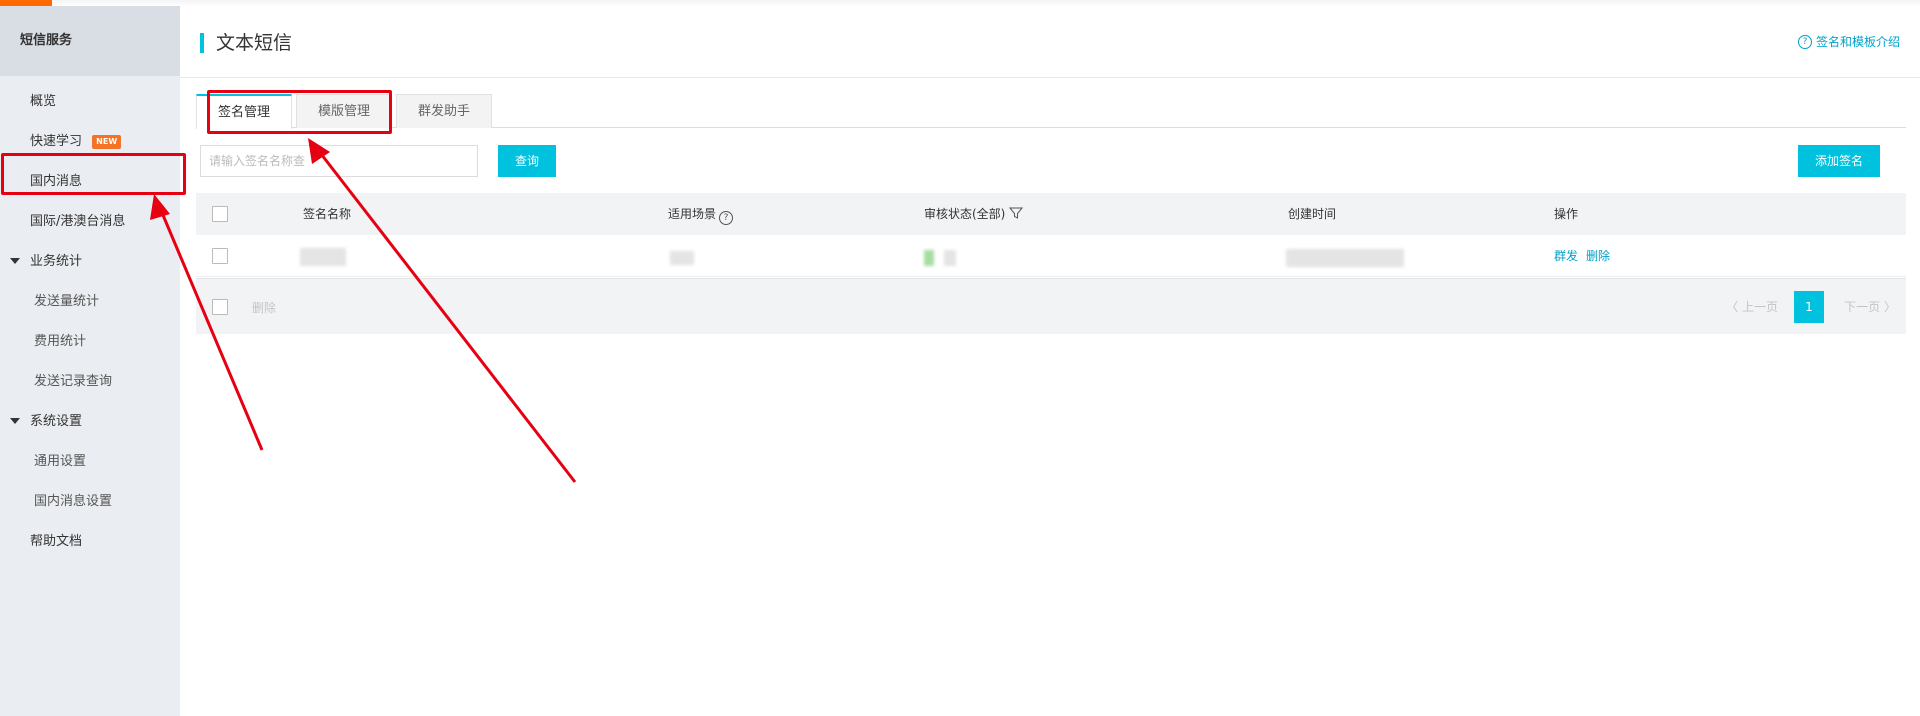 This screenshot has width=1920, height=716. I want to click on sidebar-item-label: 发送量统计, so click(67, 301).